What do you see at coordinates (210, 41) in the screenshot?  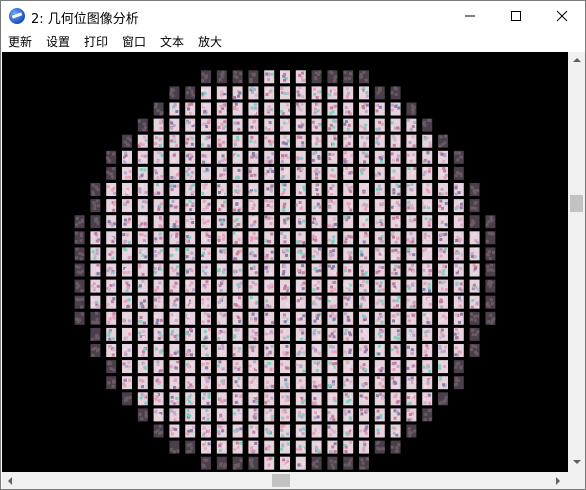 I see `menu-zoom: 放大` at bounding box center [210, 41].